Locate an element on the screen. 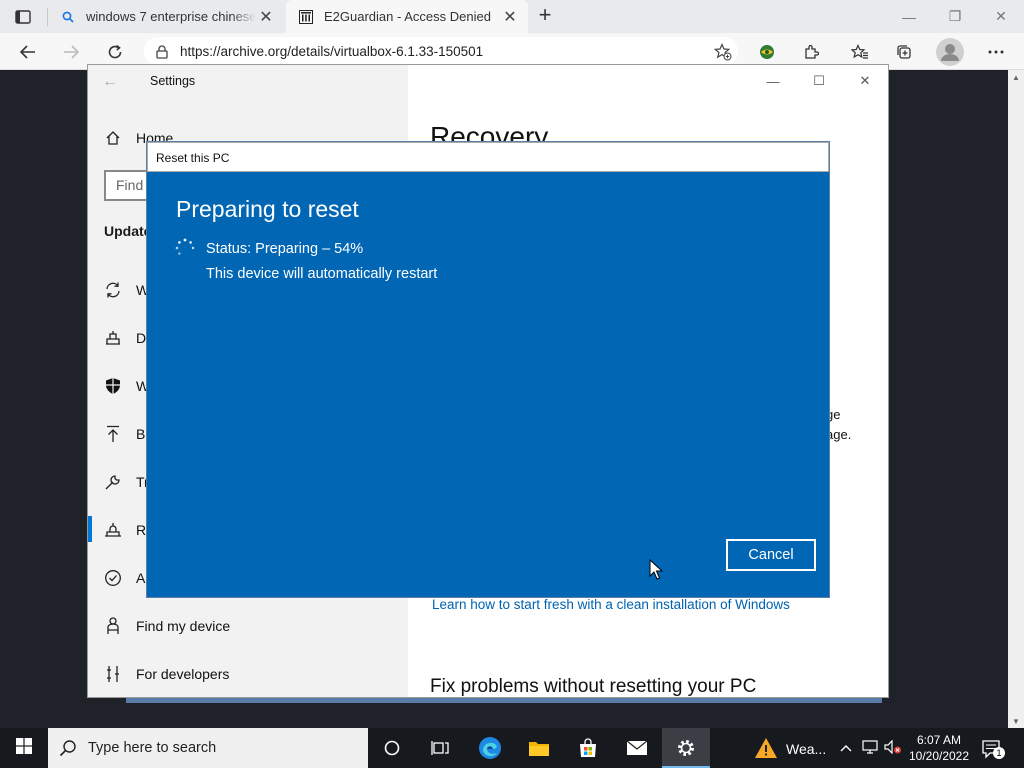 This screenshot has width=1024, height=768. favorites-icon is located at coordinates (860, 52).